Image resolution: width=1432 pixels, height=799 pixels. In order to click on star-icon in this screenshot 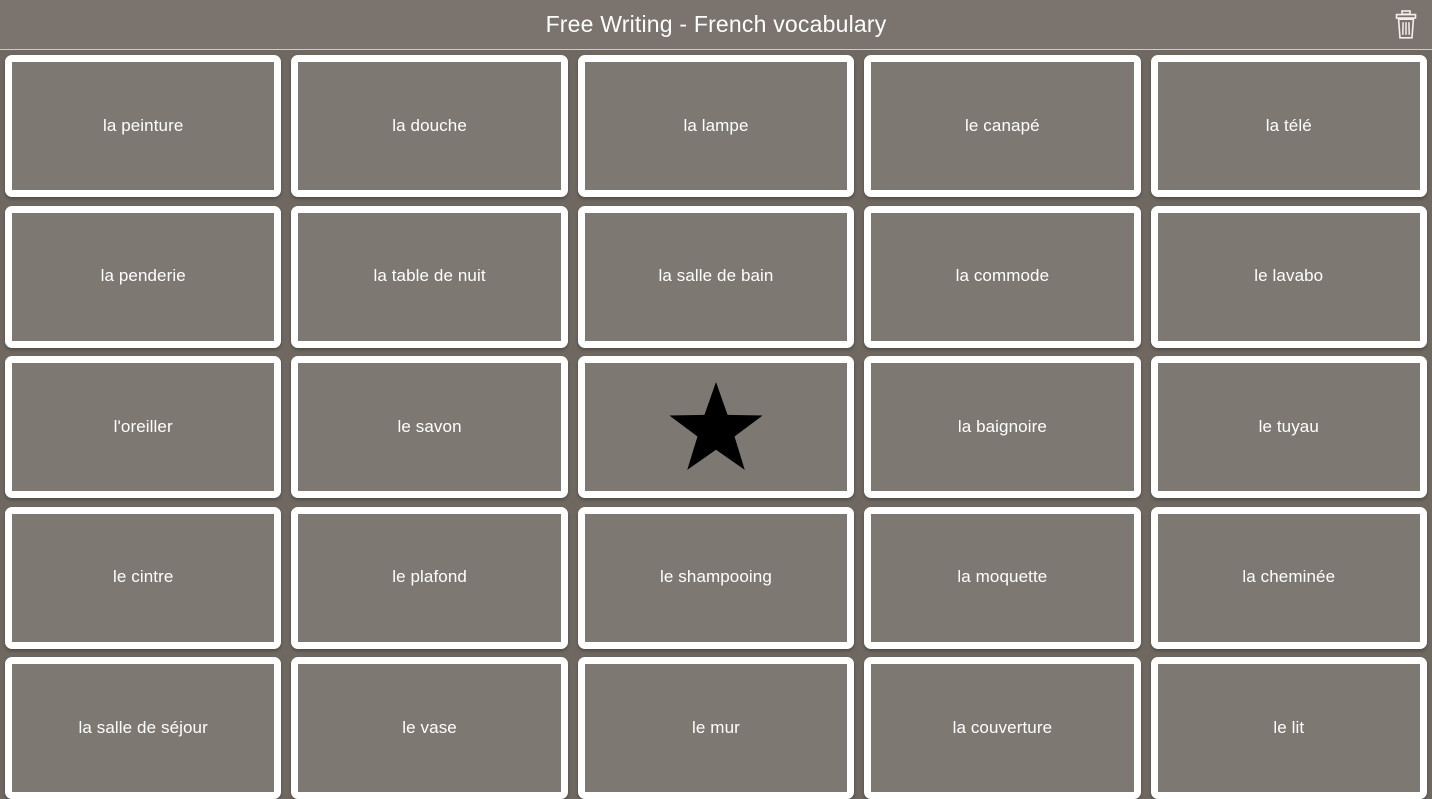, I will do `click(716, 427)`.